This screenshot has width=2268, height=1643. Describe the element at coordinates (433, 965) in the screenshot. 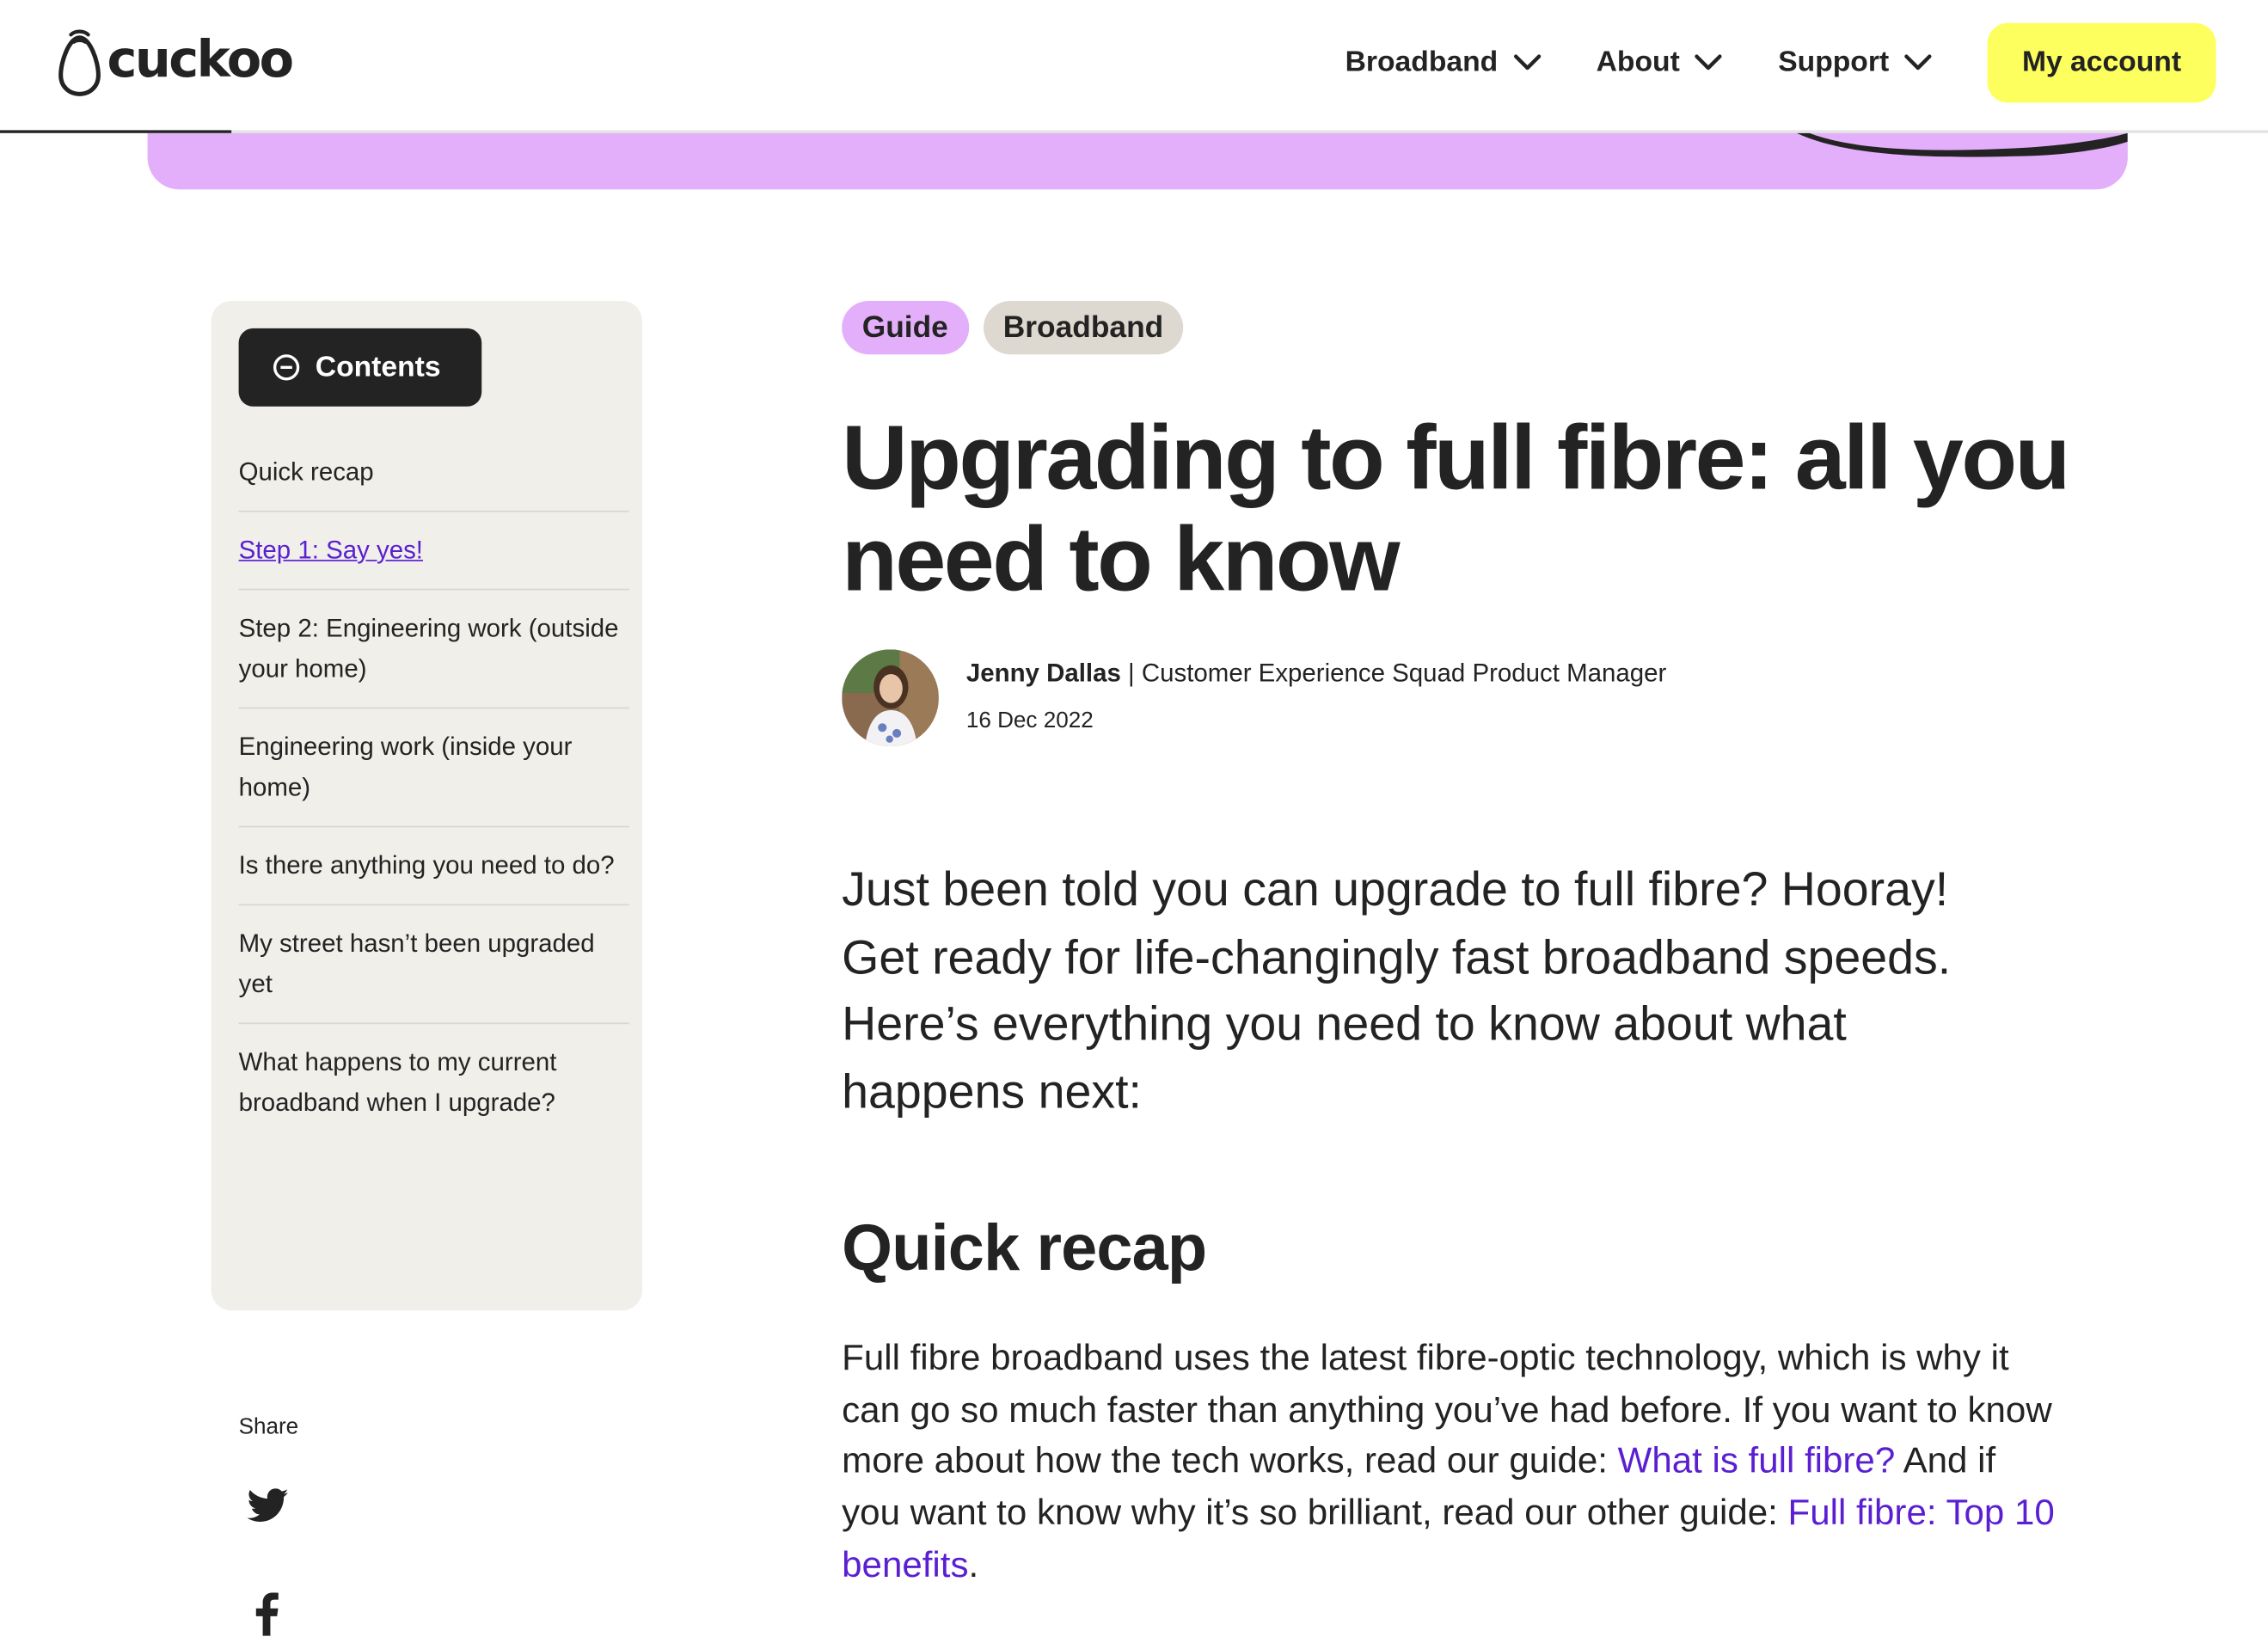

I see `contents-item-street-not-upgraded: My street hasn’t been upgraded yet` at that location.